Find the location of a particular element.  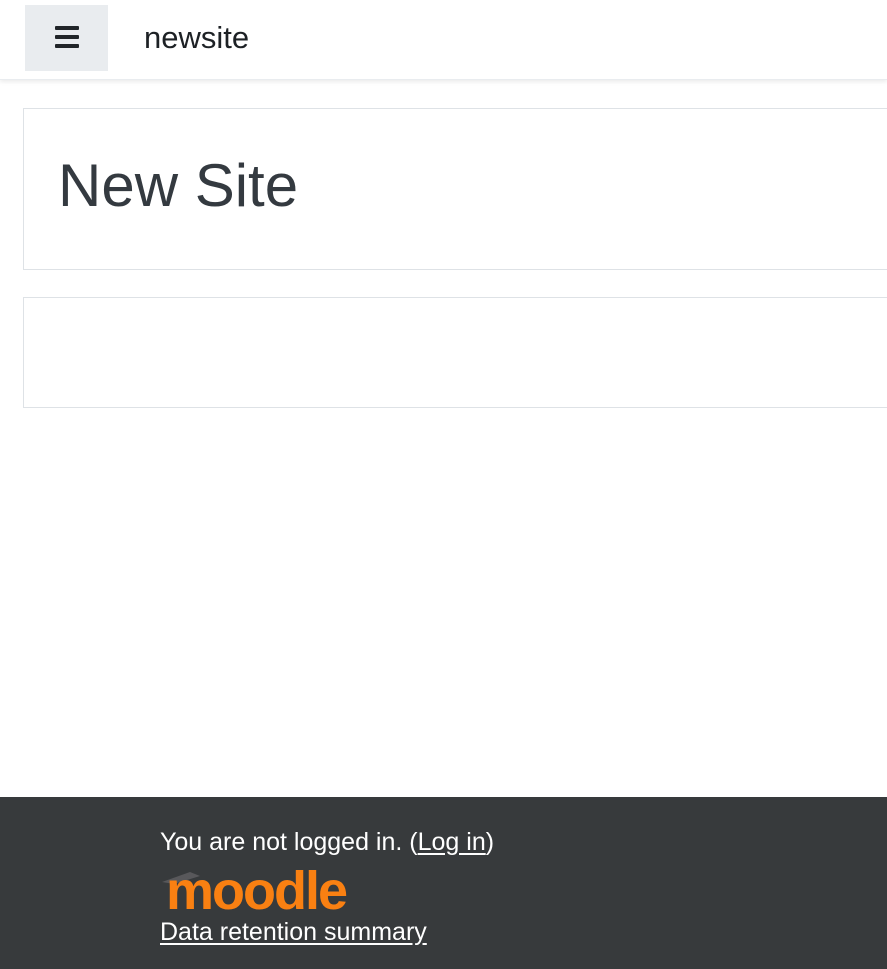

top-navbar: newsite is located at coordinates (443, 40).